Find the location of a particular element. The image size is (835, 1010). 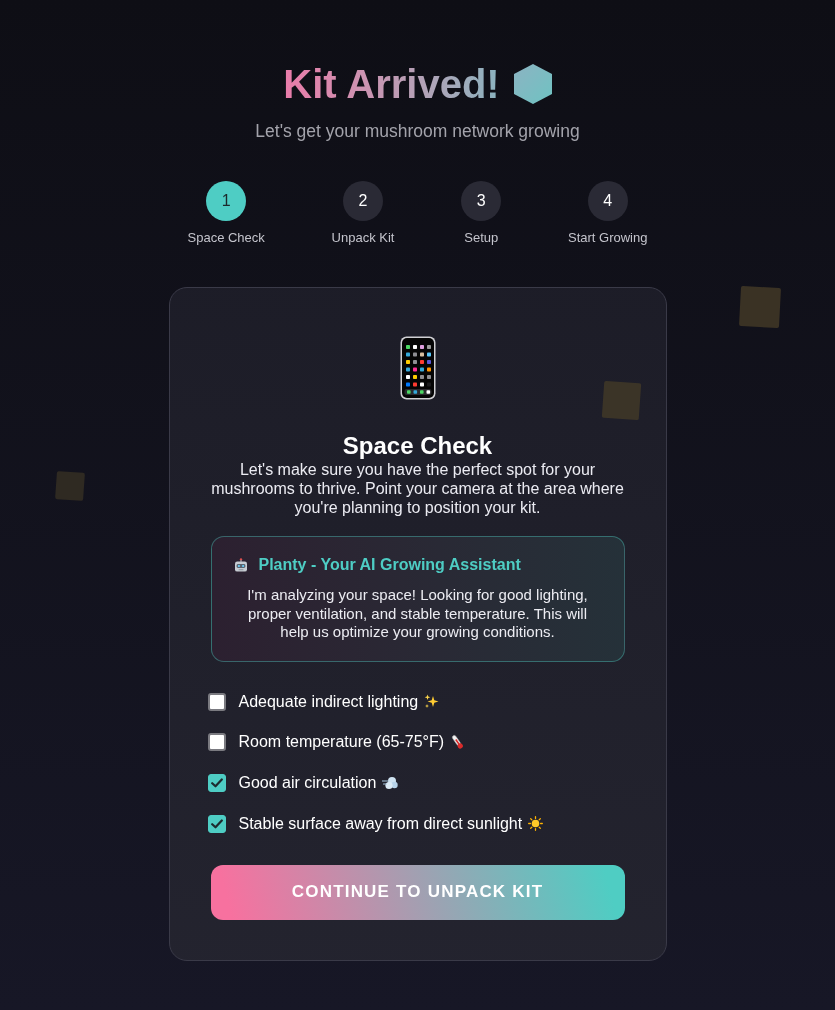

step-label: Space Check is located at coordinates (226, 238).